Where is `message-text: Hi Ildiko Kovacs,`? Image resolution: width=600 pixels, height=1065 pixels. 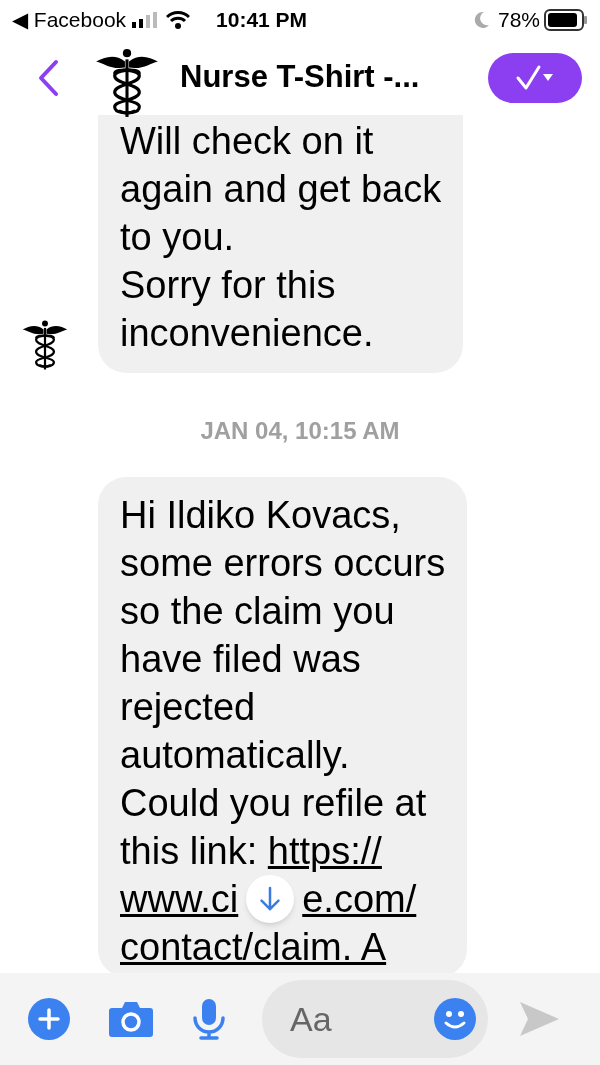
message-text: Hi Ildiko Kovacs, is located at coordinates (260, 515).